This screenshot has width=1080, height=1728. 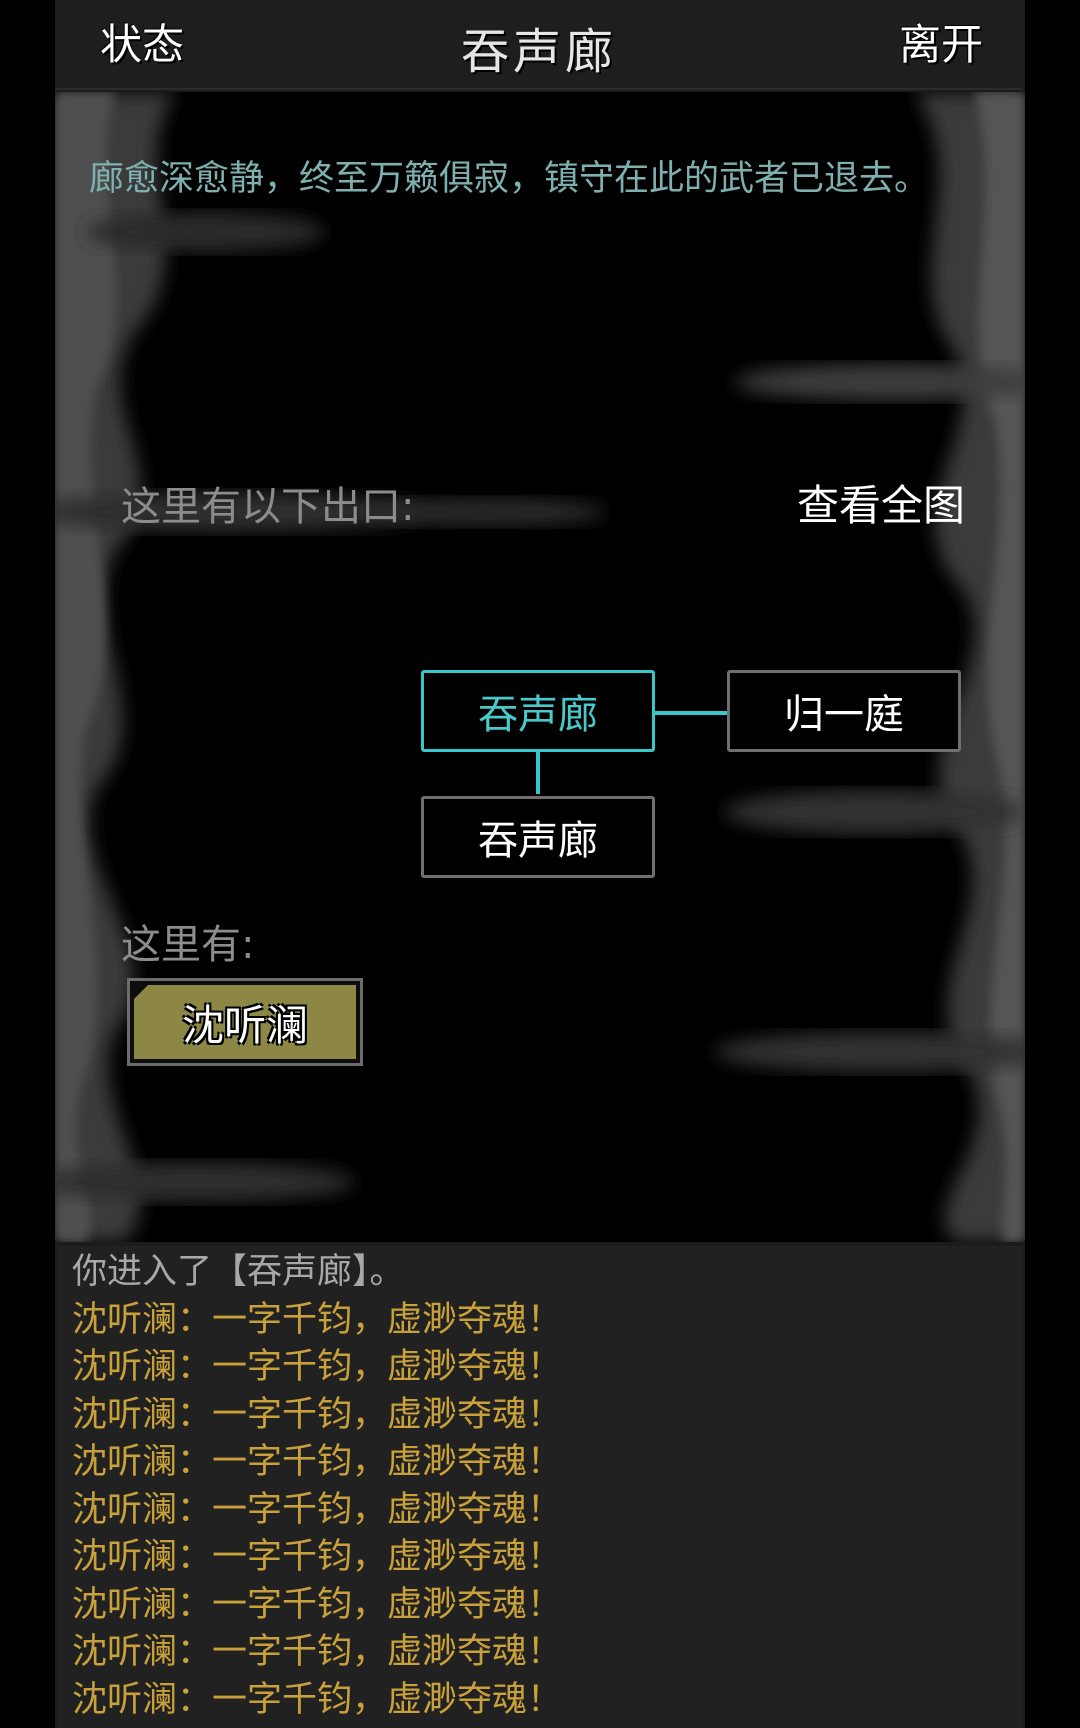 What do you see at coordinates (881, 502) in the screenshot?
I see `view-full-map-button: 查看全图` at bounding box center [881, 502].